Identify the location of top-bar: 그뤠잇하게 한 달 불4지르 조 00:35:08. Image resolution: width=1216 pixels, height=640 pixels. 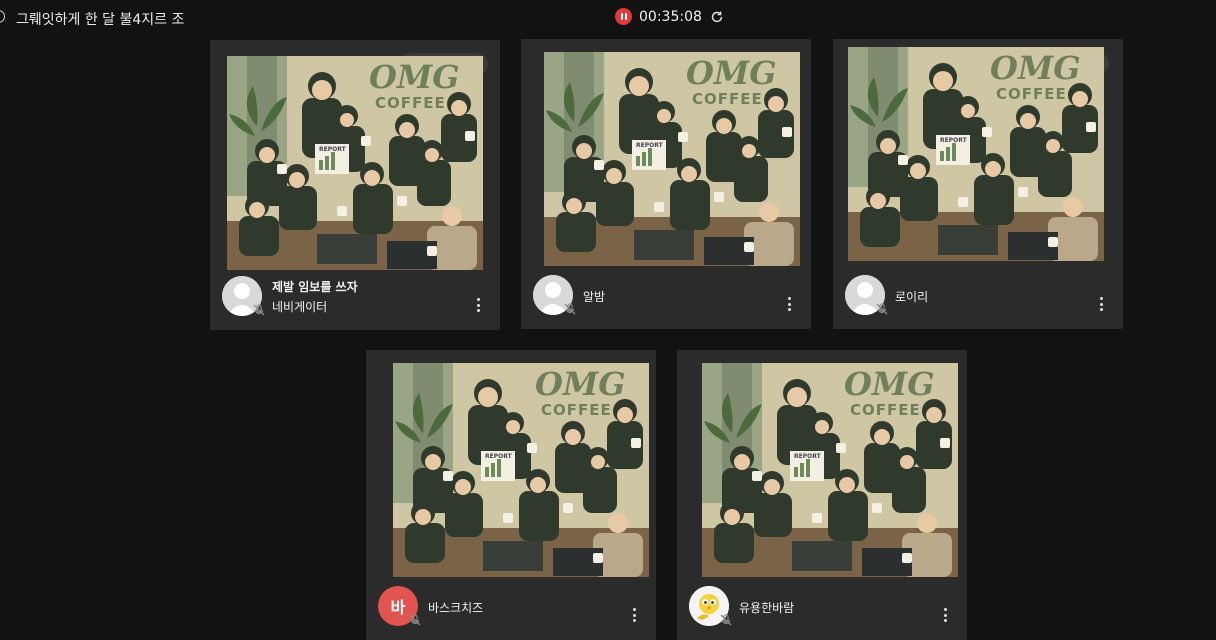
(608, 18).